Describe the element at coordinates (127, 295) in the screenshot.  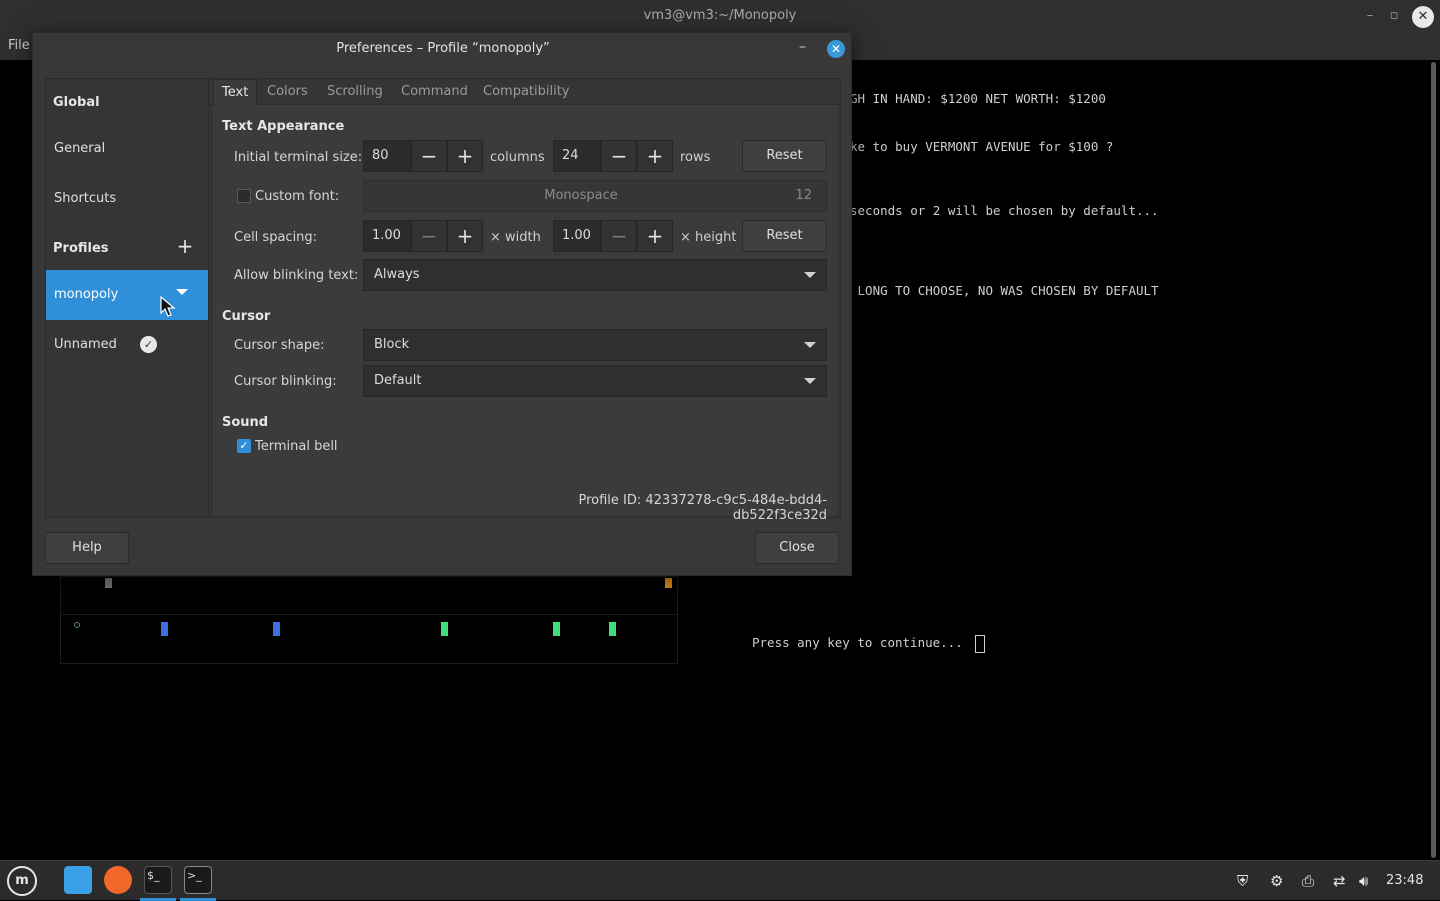
I see `sidebar-item-profile: monopoly` at that location.